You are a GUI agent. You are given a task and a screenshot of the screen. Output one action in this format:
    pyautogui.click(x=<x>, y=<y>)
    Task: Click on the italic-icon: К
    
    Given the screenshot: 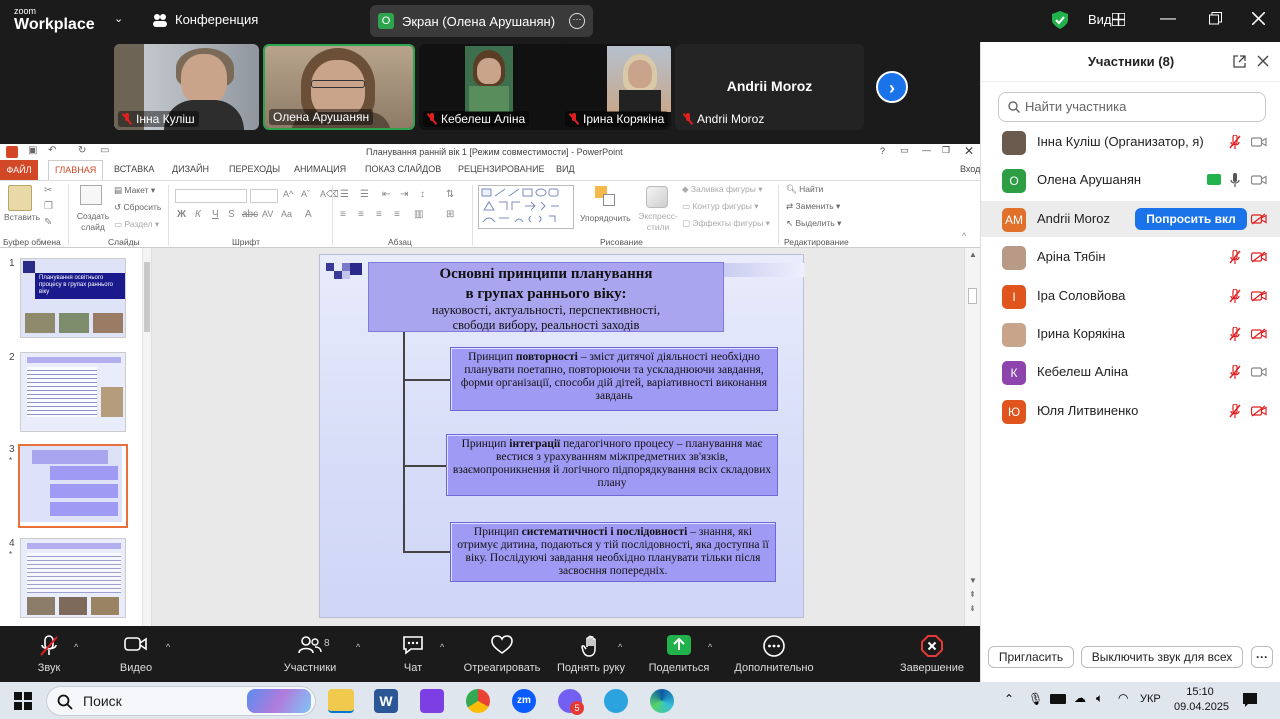 What is the action you would take?
    pyautogui.click(x=198, y=214)
    